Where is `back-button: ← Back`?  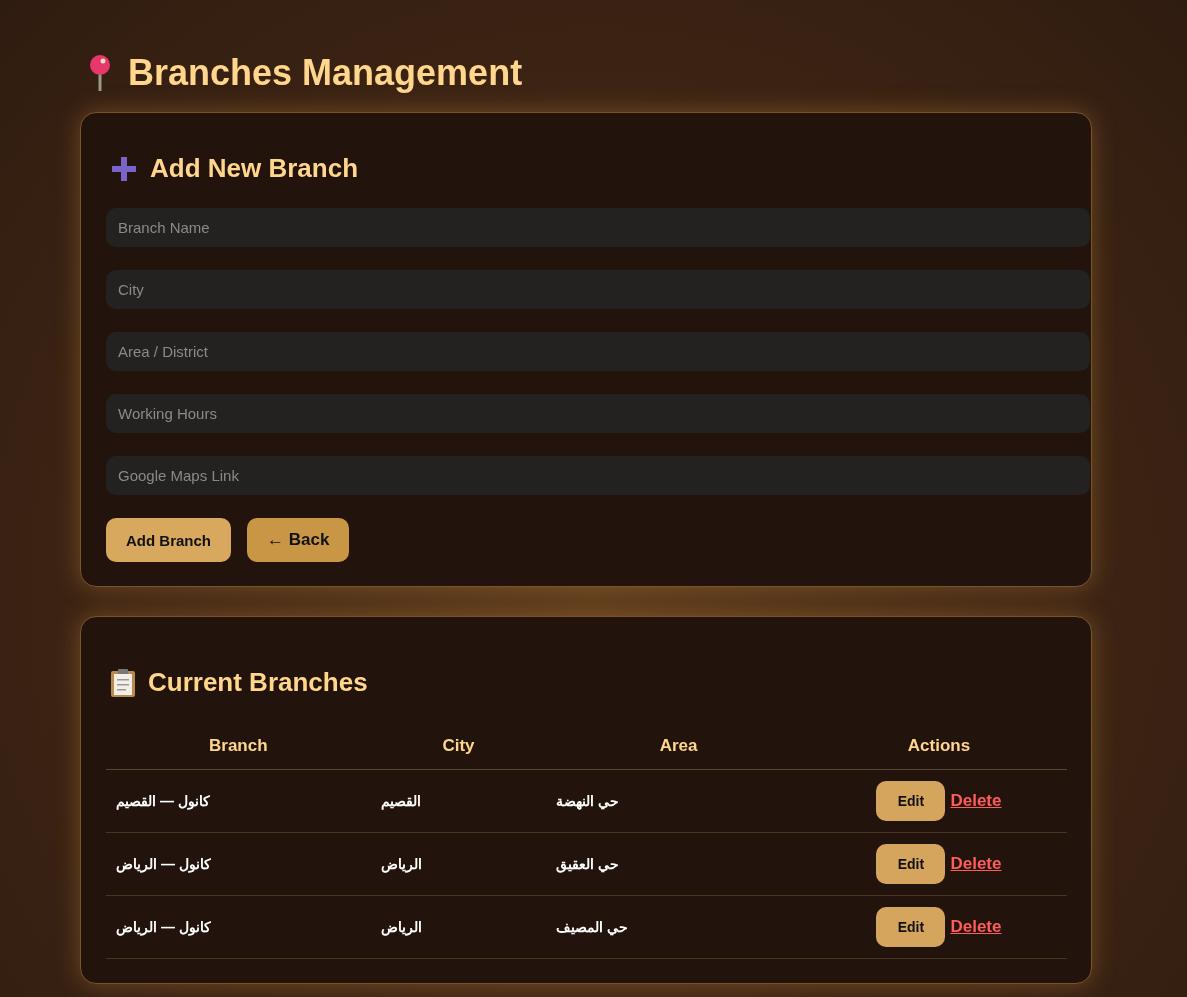
back-button: ← Back is located at coordinates (298, 540).